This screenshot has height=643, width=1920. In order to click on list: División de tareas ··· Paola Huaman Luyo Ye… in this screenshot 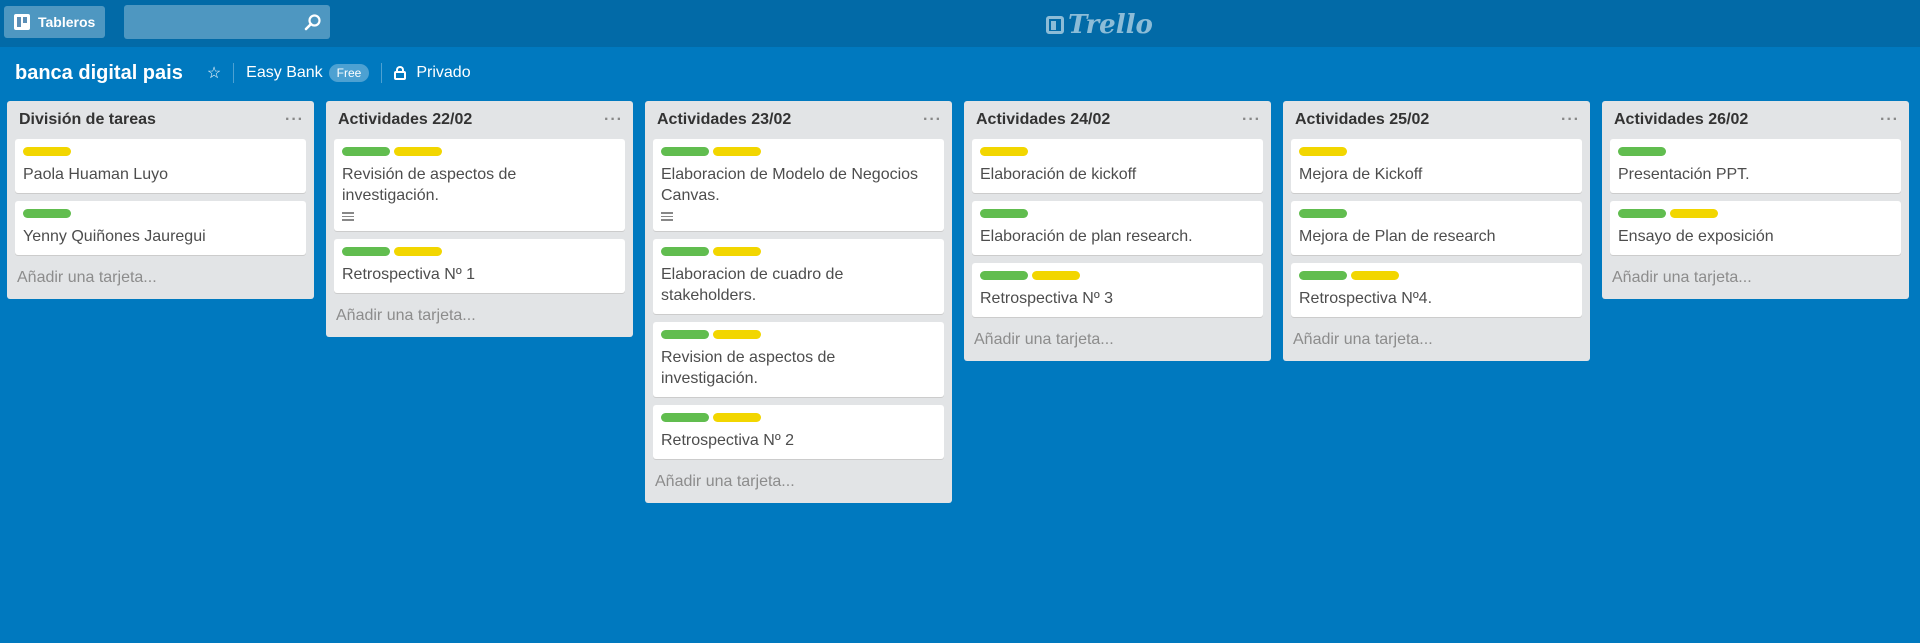, I will do `click(160, 200)`.